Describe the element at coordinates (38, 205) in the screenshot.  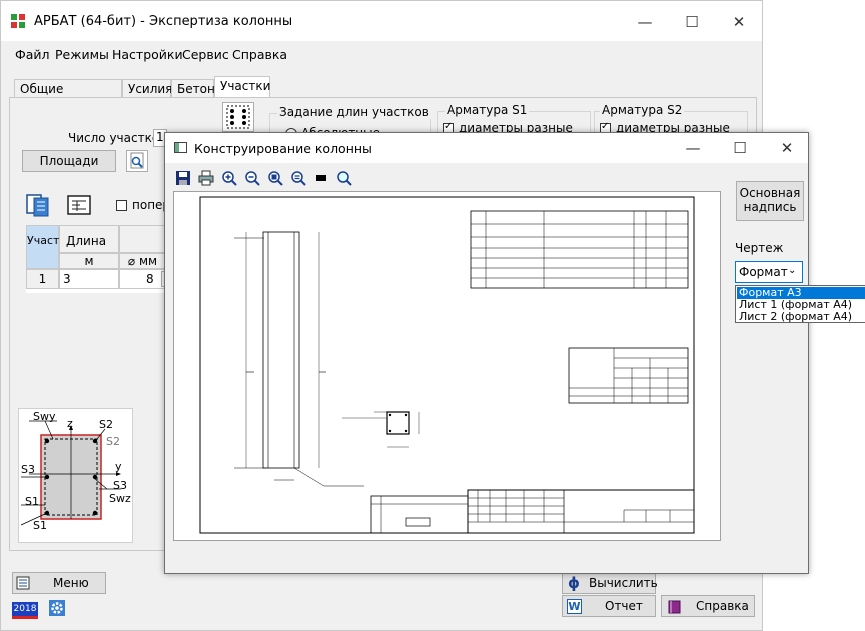
I see `import-icon` at that location.